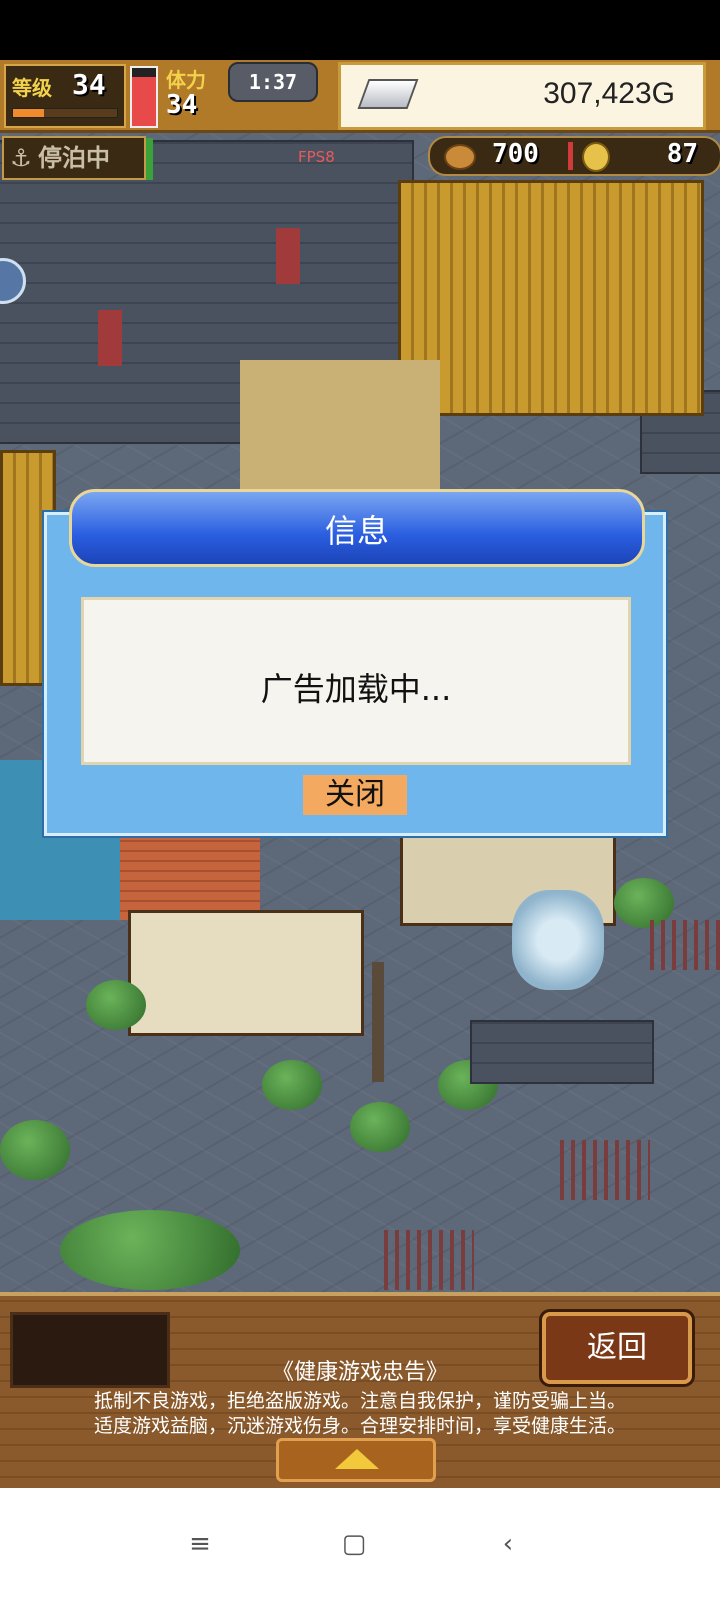  What do you see at coordinates (89, 84) in the screenshot?
I see `level-value: 34` at bounding box center [89, 84].